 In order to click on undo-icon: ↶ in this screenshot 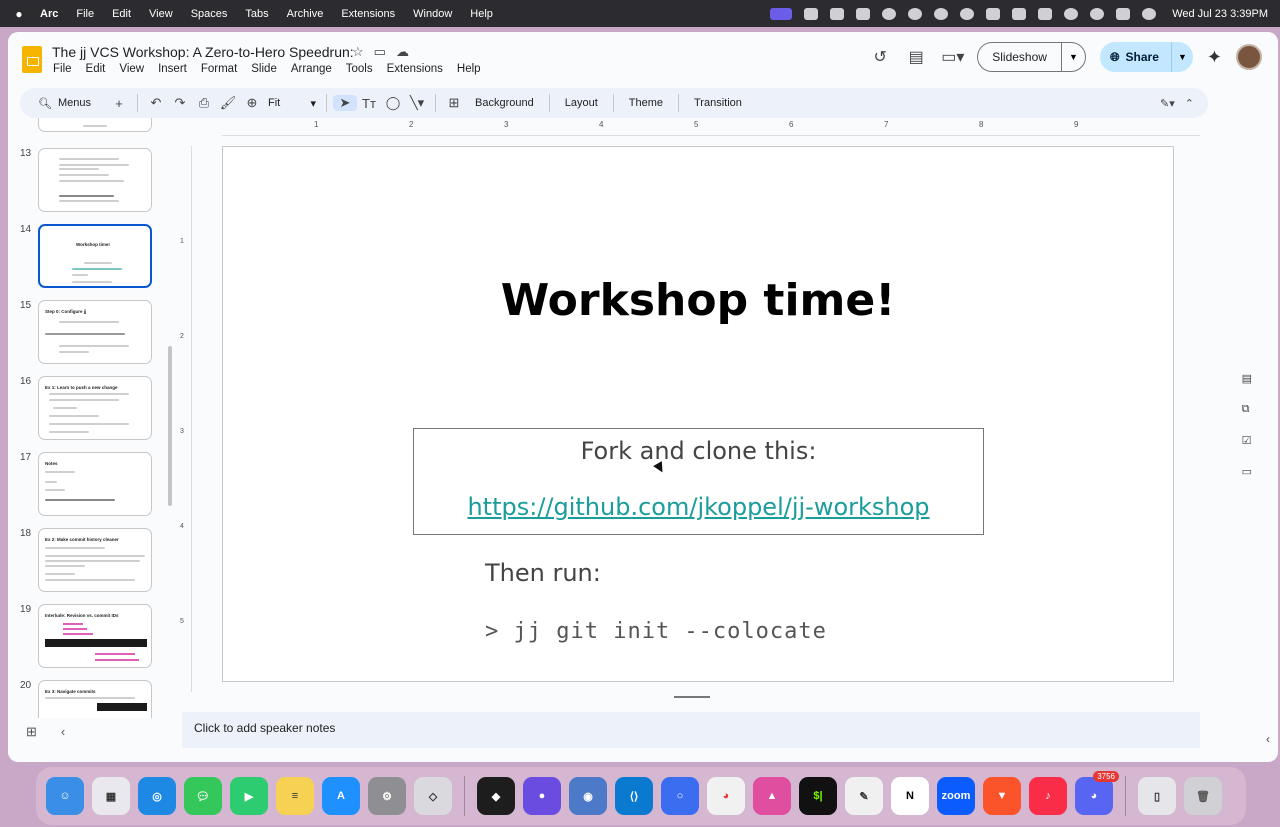, I will do `click(156, 103)`.